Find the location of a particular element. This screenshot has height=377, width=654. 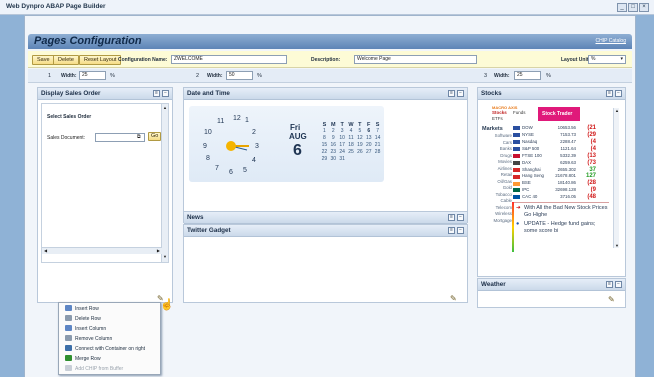

calendar-day: 27 is located at coordinates (368, 152).